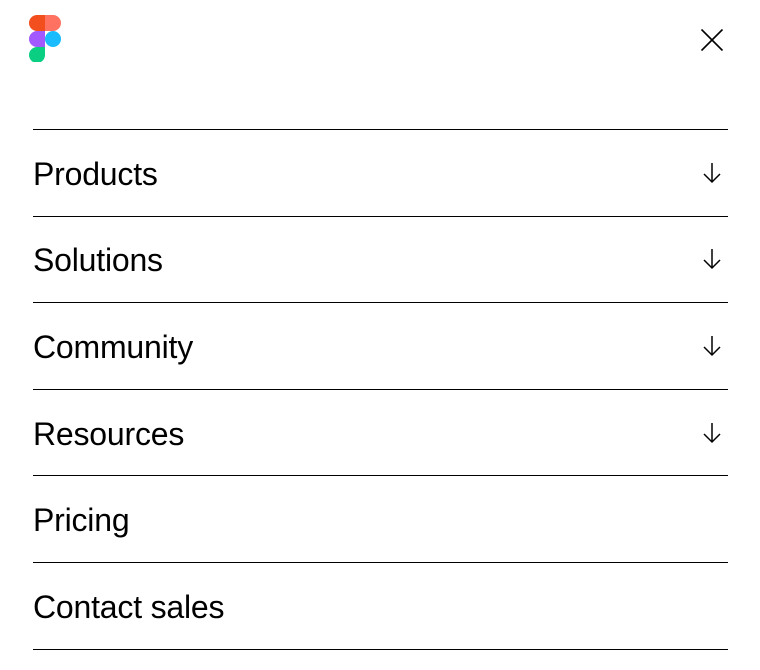  Describe the element at coordinates (380, 173) in the screenshot. I see `menu-item-products: Products` at that location.